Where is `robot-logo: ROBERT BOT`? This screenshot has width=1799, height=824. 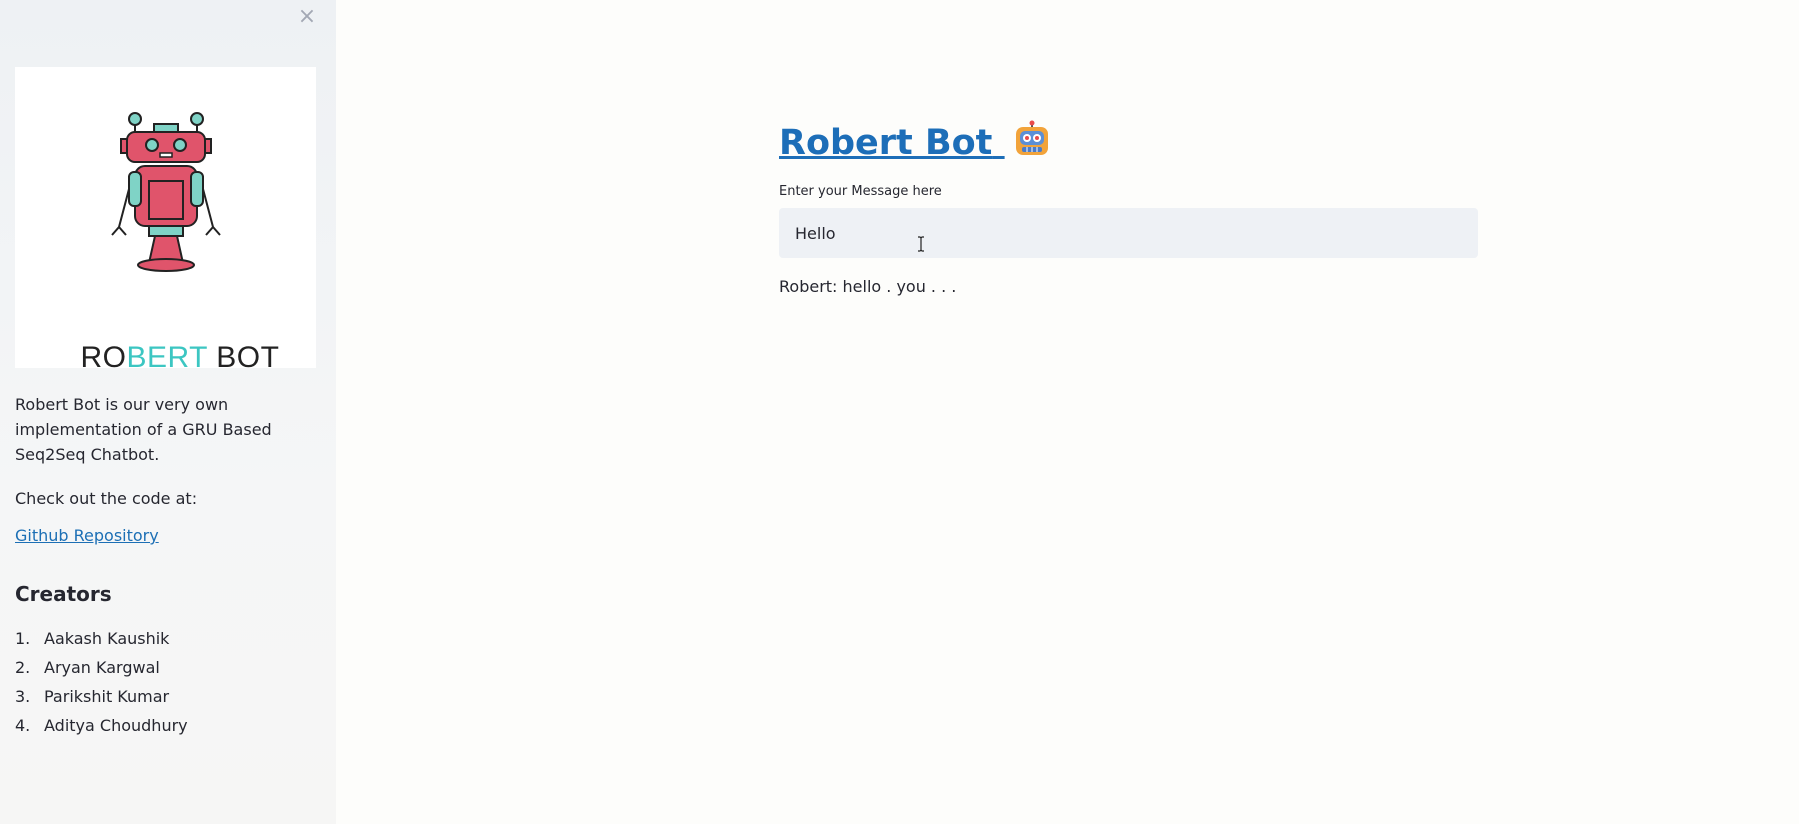 robot-logo: ROBERT BOT is located at coordinates (165, 220).